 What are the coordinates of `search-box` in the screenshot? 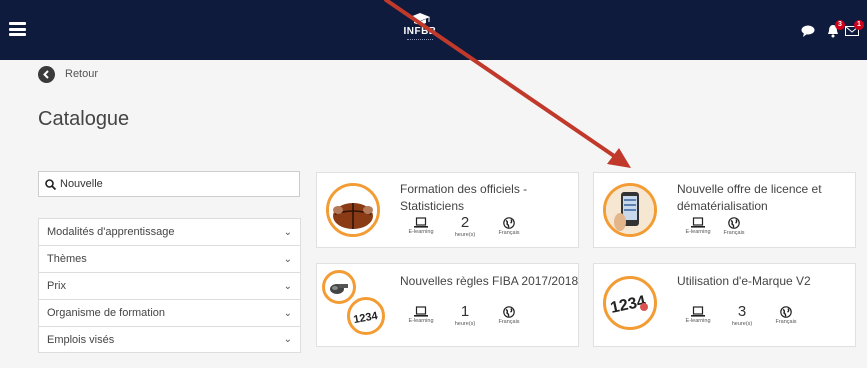 It's located at (169, 184).